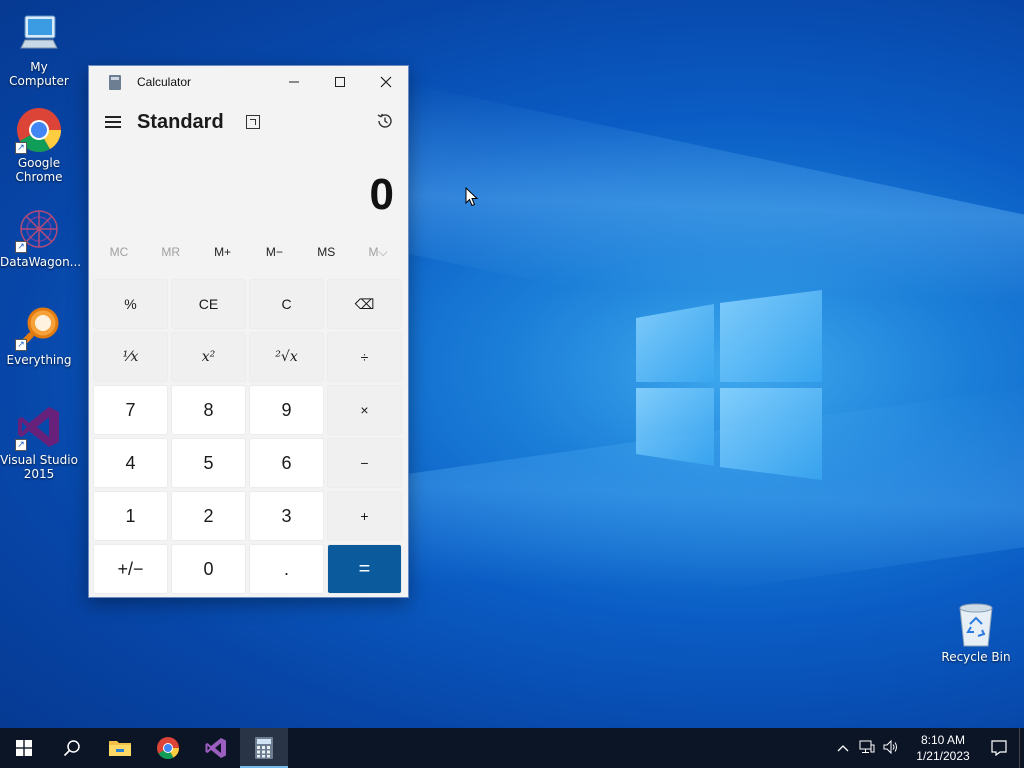 The height and width of the screenshot is (768, 1024). I want to click on minimize-icon, so click(294, 82).